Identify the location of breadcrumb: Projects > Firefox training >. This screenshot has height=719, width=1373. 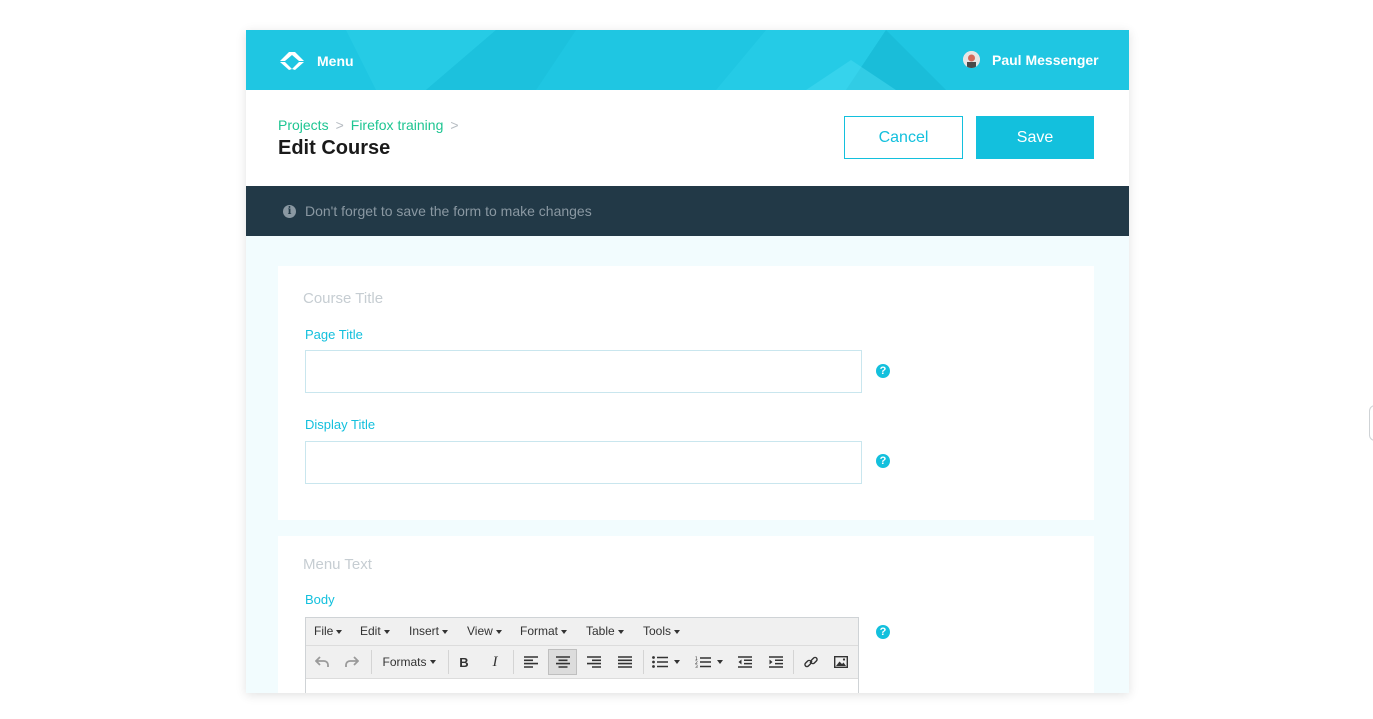
(372, 125).